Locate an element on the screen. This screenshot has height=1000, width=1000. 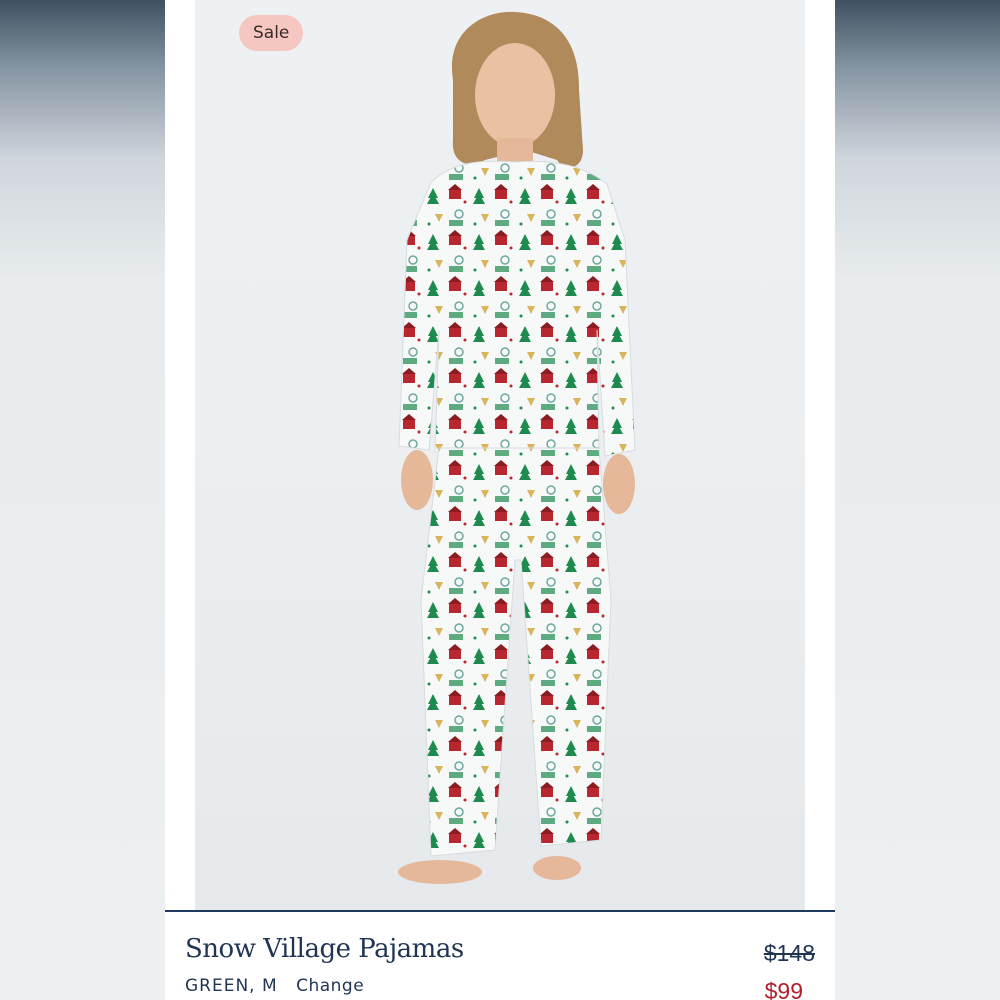
variant-size: M is located at coordinates (270, 986).